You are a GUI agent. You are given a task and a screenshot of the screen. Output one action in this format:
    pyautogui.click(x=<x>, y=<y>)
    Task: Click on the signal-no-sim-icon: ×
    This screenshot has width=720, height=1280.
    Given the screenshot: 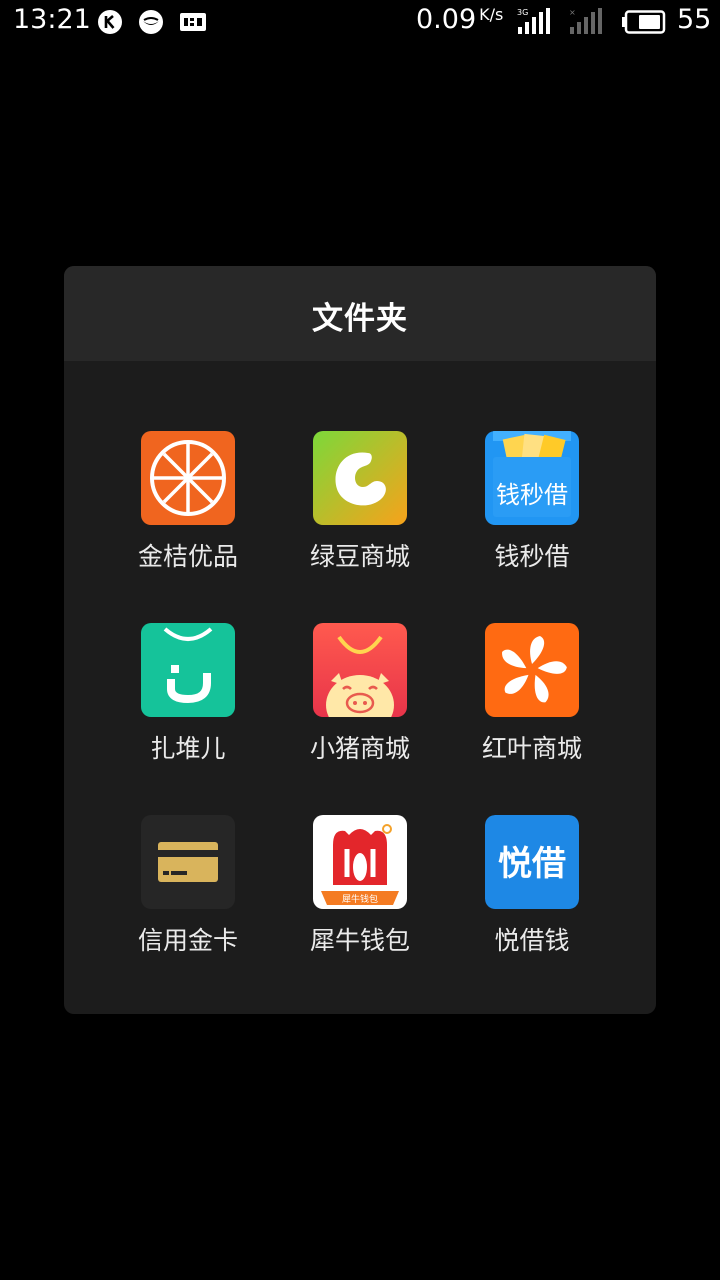 What is the action you would take?
    pyautogui.click(x=585, y=21)
    